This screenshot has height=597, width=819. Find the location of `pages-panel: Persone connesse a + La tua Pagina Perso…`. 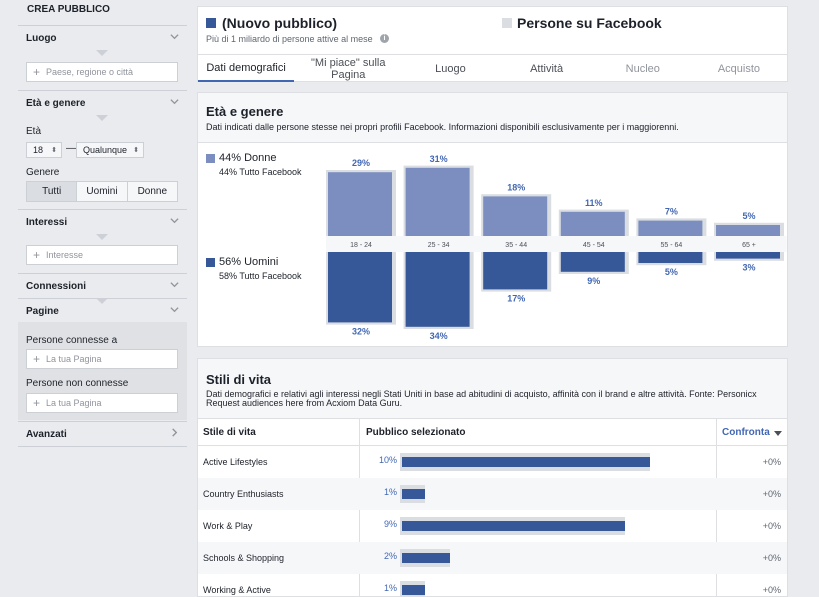

pages-panel: Persone connesse a + La tua Pagina Perso… is located at coordinates (102, 371).